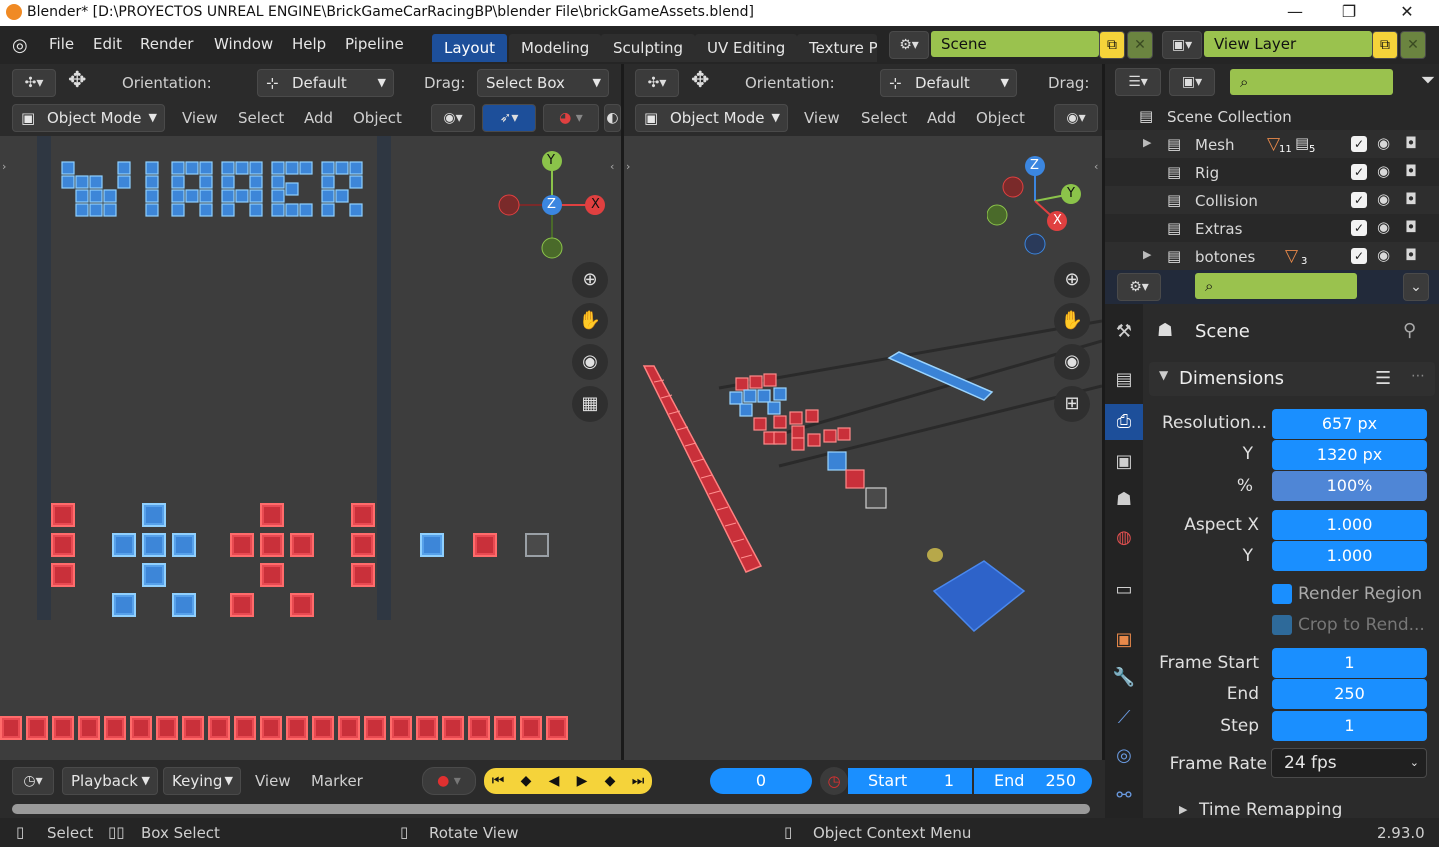  I want to click on particles-tab-icon: ⟋, so click(1124, 718).